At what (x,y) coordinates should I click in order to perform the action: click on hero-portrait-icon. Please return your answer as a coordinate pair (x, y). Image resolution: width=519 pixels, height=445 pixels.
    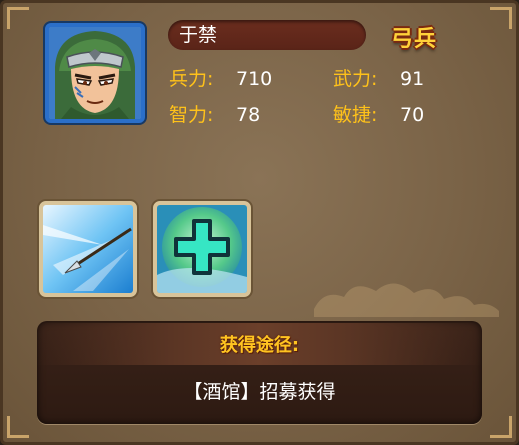
    Looking at the image, I should click on (95, 73).